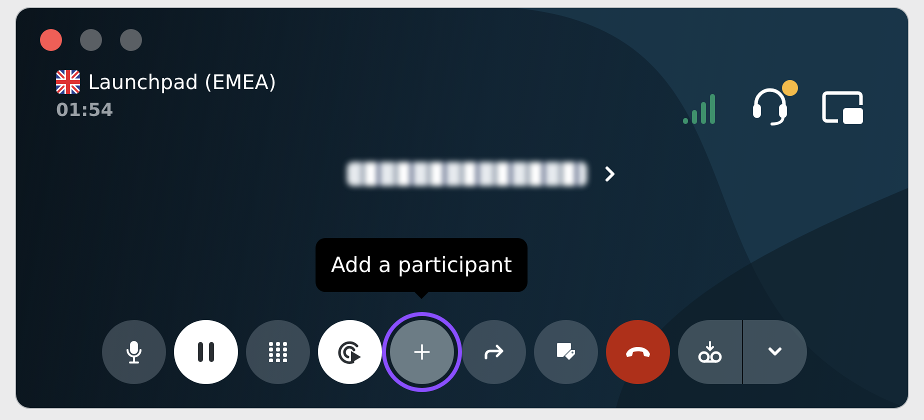  I want to click on signal-icon, so click(700, 108).